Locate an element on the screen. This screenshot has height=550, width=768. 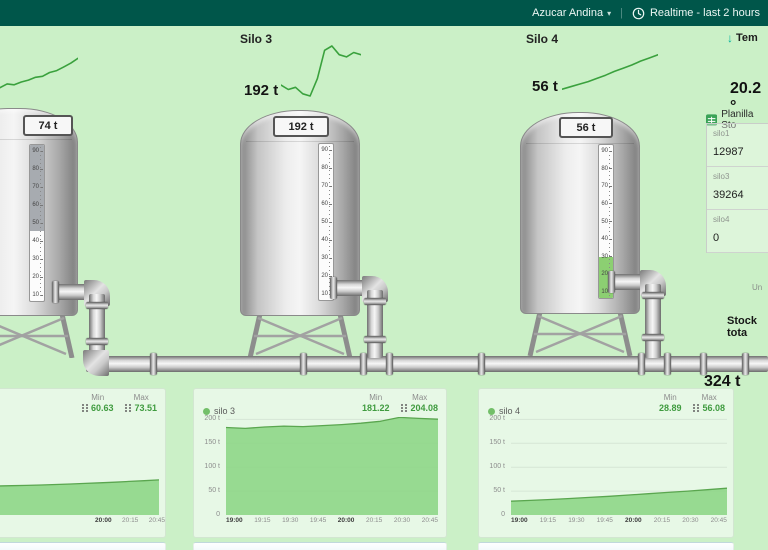
table-row: silo1 12987 is located at coordinates (737, 145).